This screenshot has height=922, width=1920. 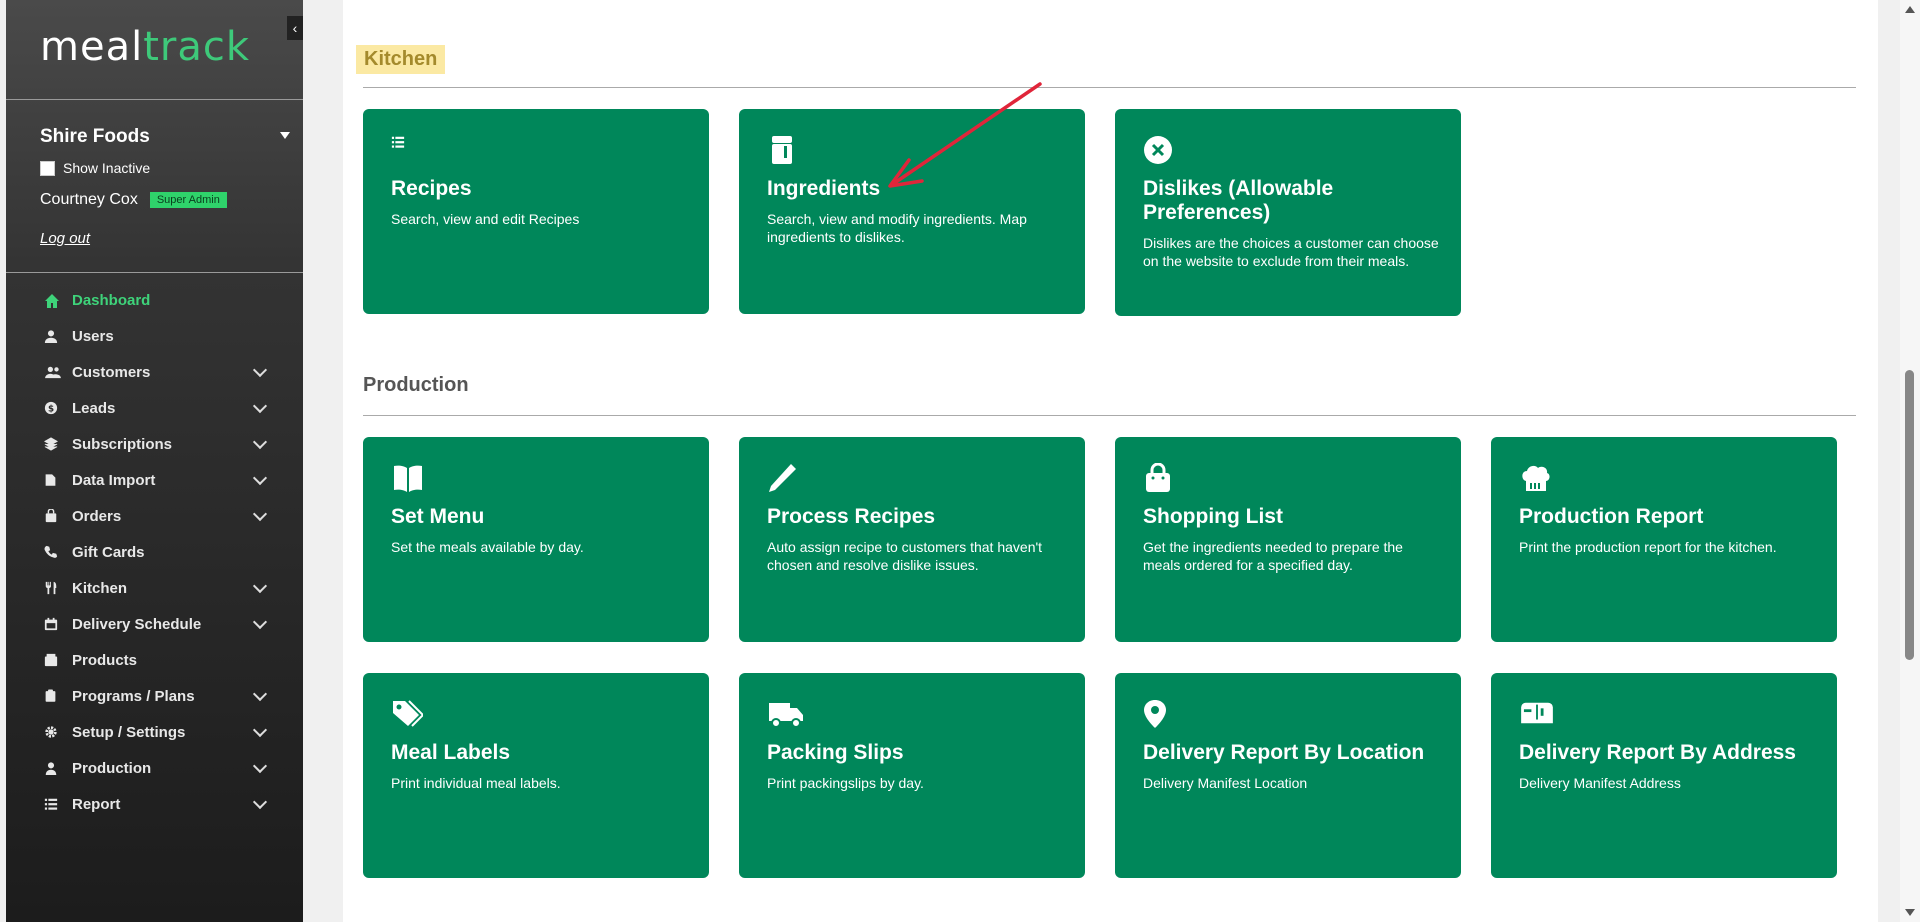 What do you see at coordinates (965, 135) in the screenshot?
I see `annotation-arrow` at bounding box center [965, 135].